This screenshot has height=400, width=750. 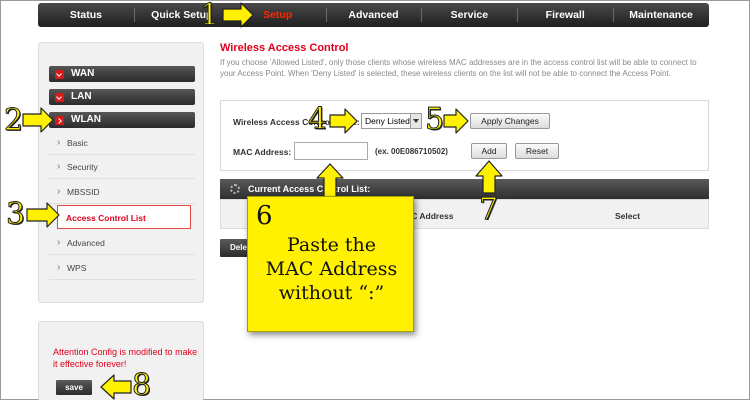 What do you see at coordinates (661, 15) in the screenshot?
I see `nav-maintenance: Maintenance` at bounding box center [661, 15].